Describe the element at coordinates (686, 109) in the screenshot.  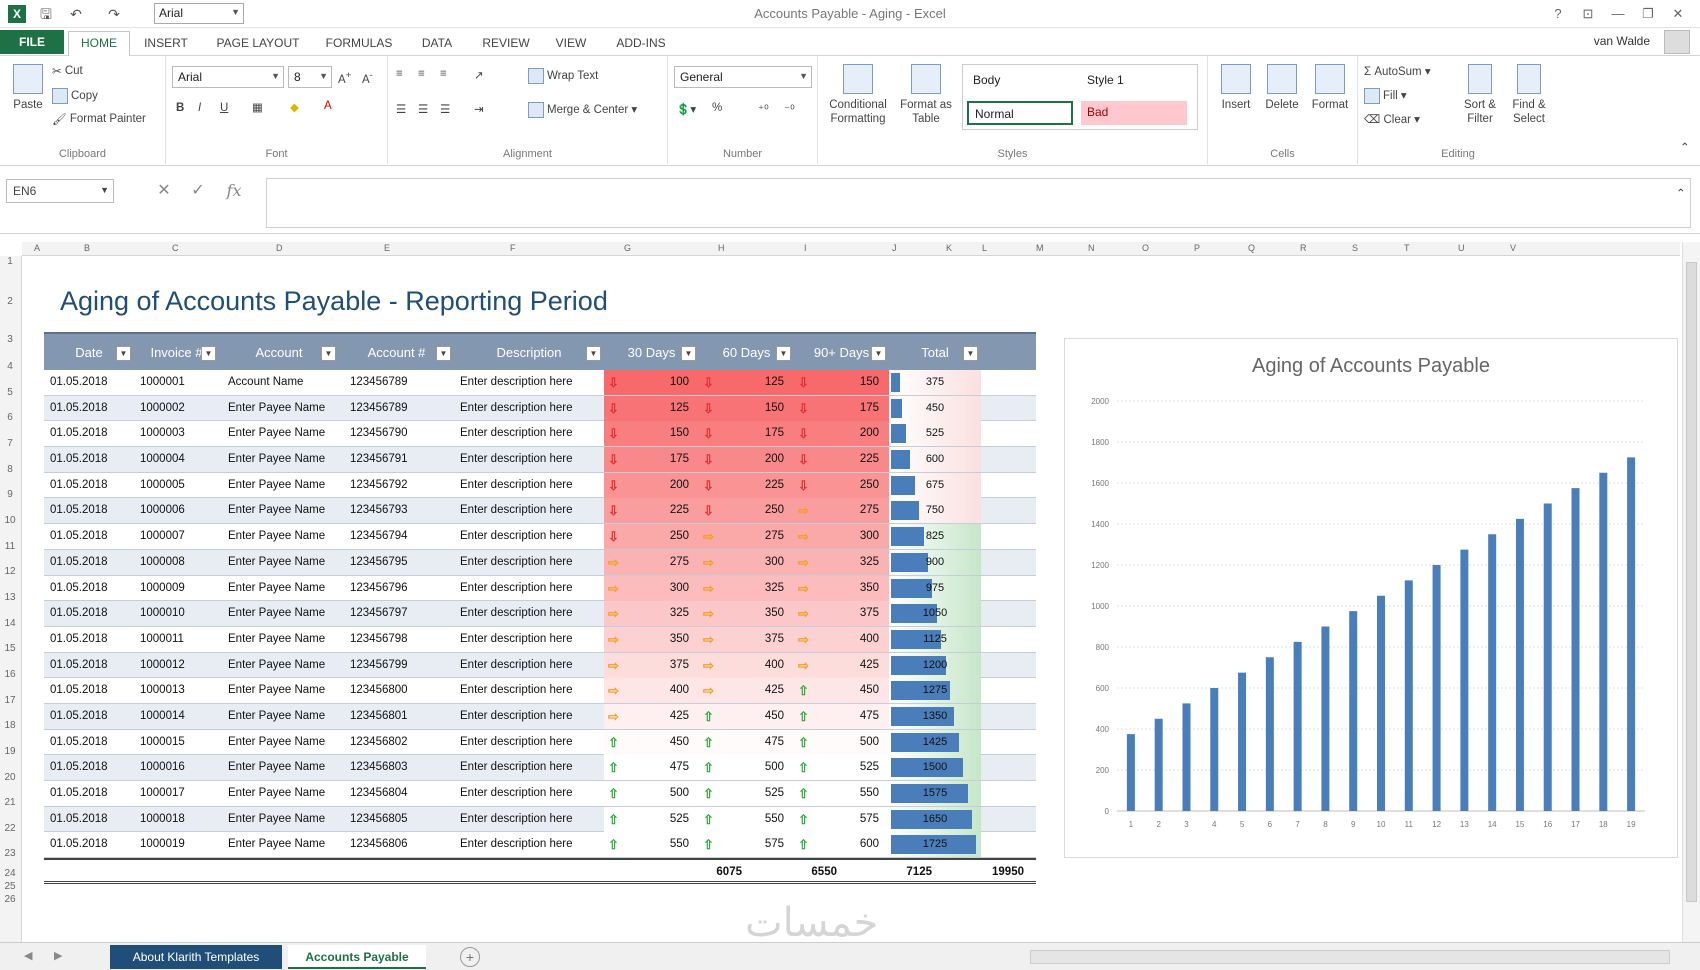
I see `currency-icon: 💲▾` at that location.